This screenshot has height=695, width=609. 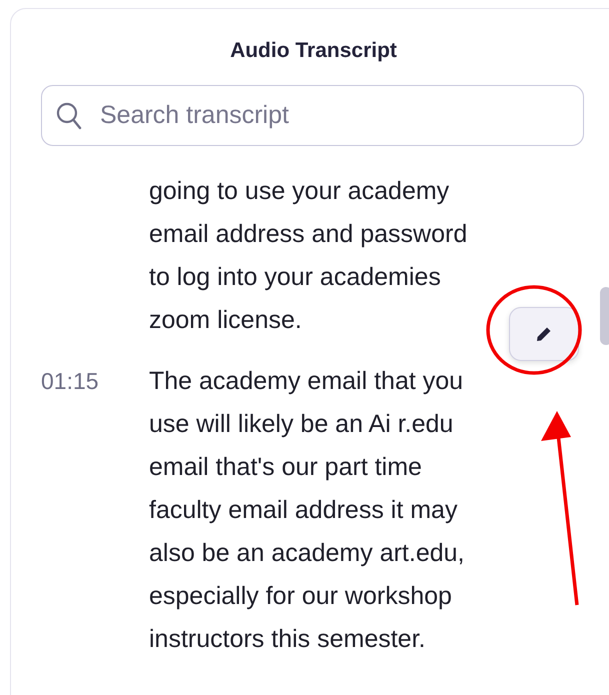 I want to click on edit-button, so click(x=544, y=334).